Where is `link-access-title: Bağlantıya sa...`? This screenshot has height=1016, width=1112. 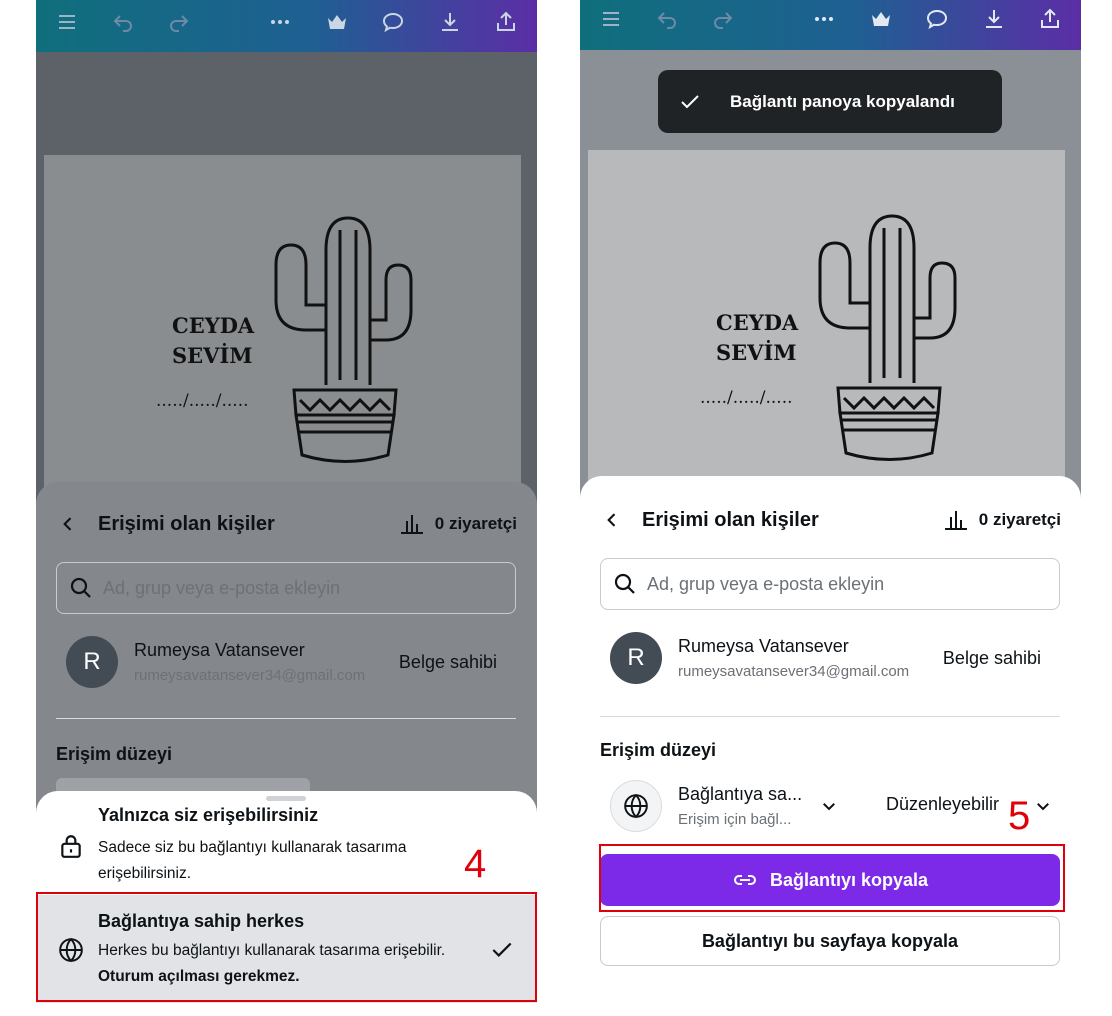 link-access-title: Bağlantıya sa... is located at coordinates (740, 794).